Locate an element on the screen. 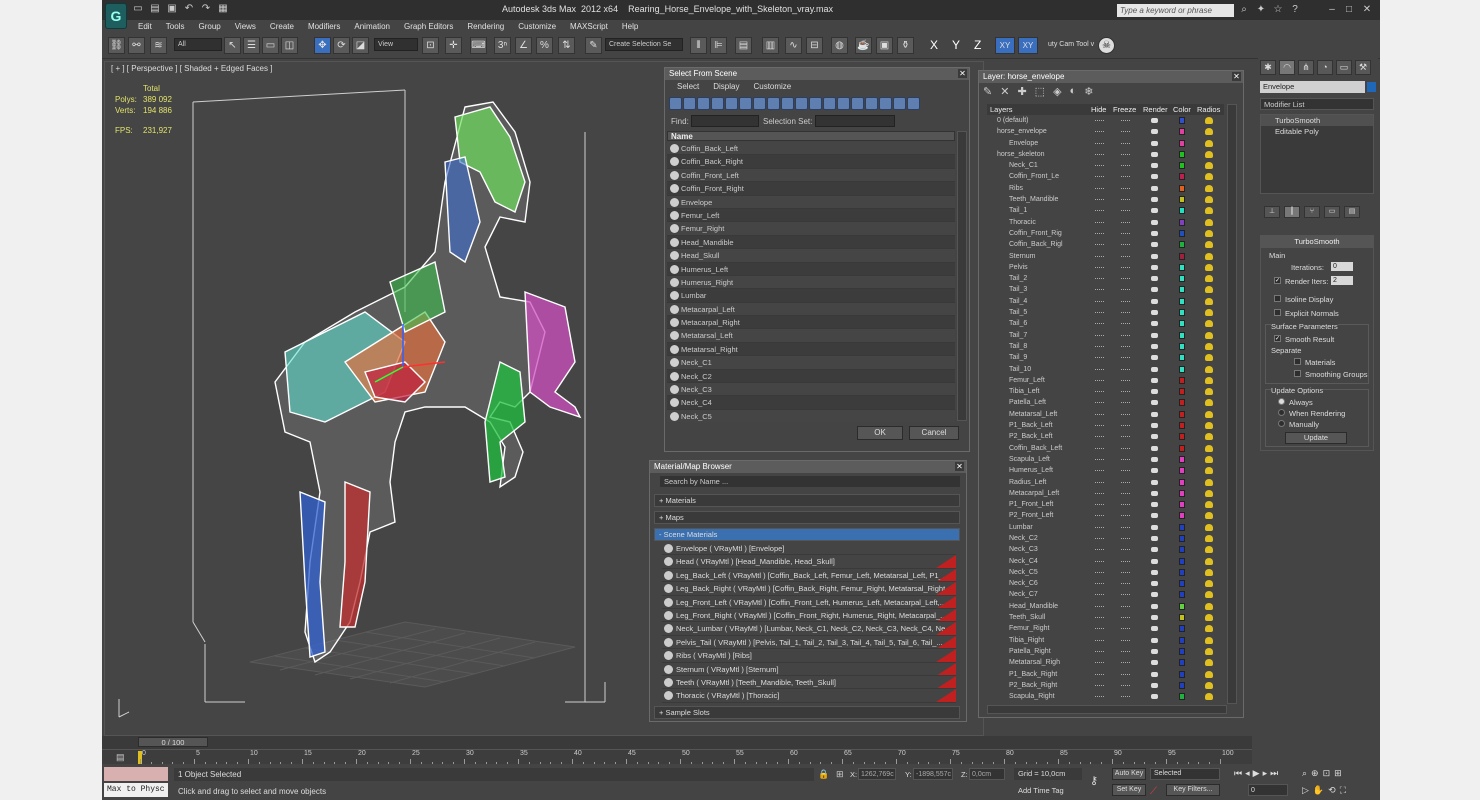 Image resolution: width=1480 pixels, height=800 pixels. configure-sets-icon: ▤ is located at coordinates (1352, 212).